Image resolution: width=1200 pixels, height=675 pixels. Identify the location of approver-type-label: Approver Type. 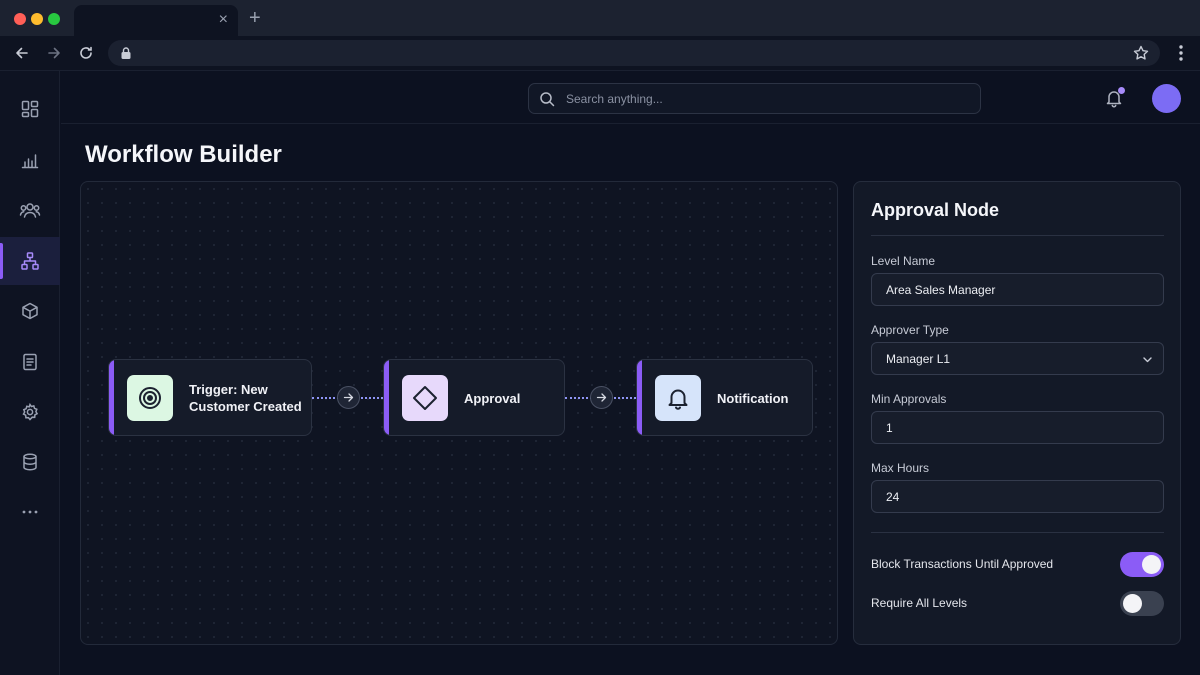
(910, 330).